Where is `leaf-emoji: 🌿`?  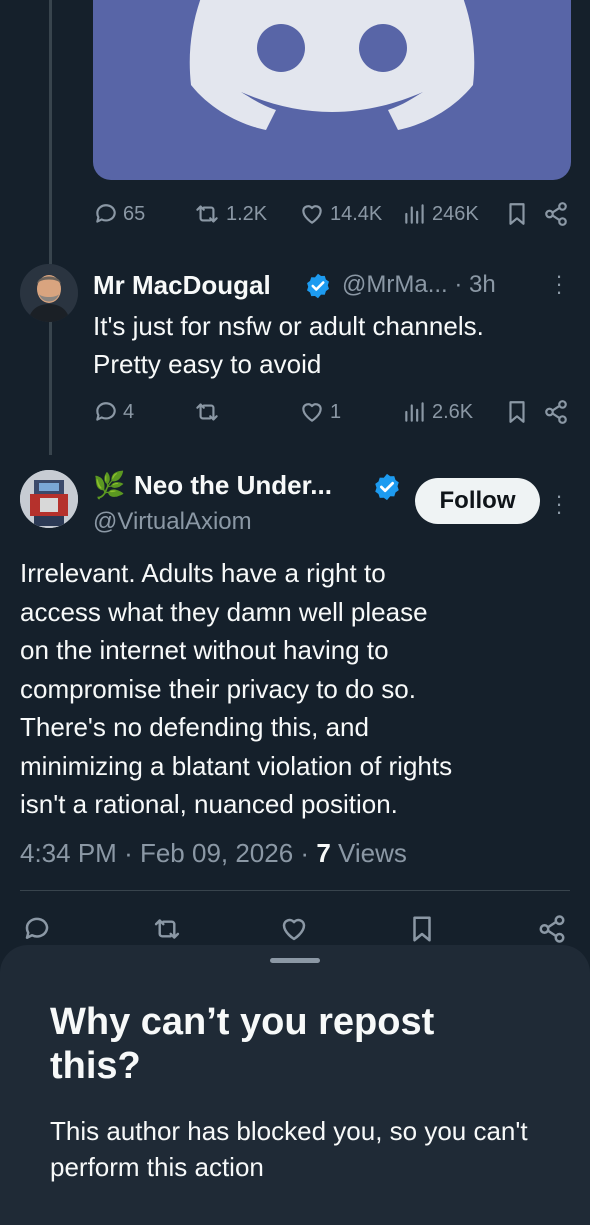 leaf-emoji: 🌿 is located at coordinates (109, 485).